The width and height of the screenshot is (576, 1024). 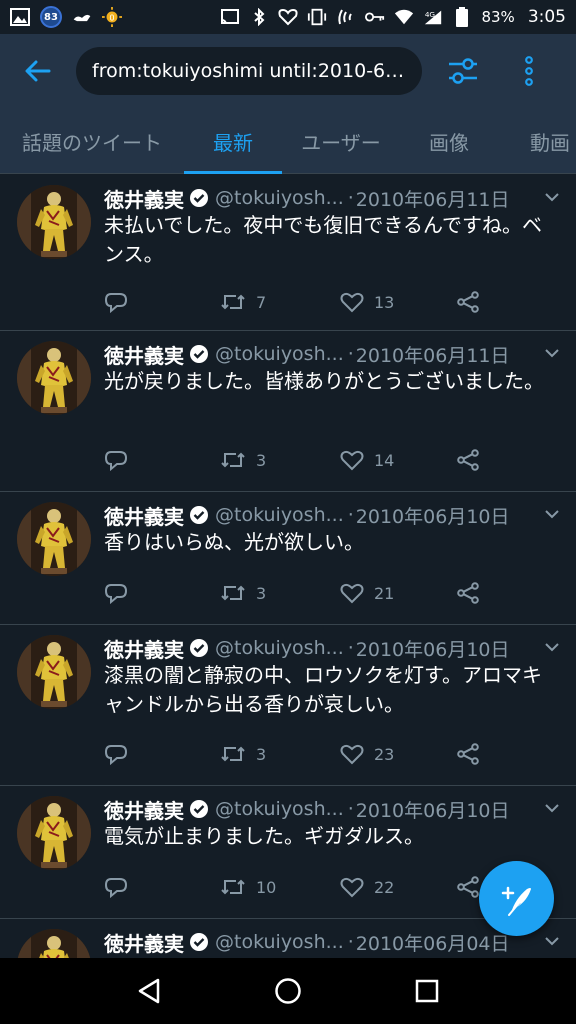 I want to click on tweet-text: 光が戻りました。皆様ありがとうございました。, so click(x=324, y=381).